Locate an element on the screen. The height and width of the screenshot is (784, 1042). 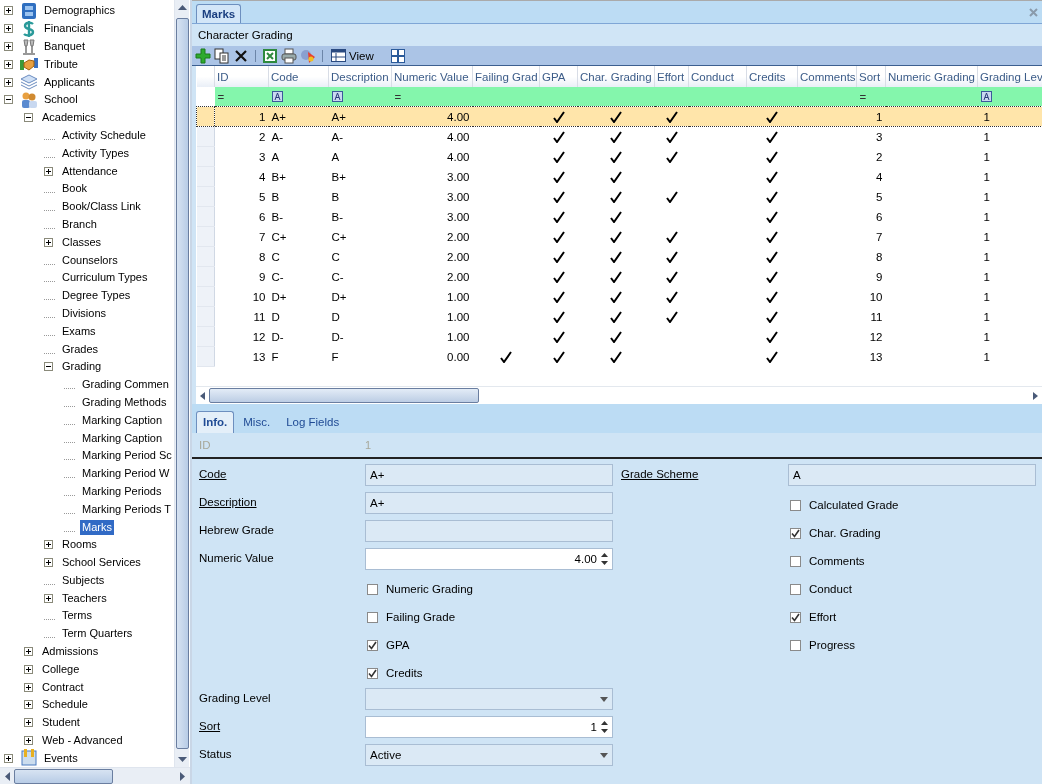
scroll-up-icon is located at coordinates (182, 7).